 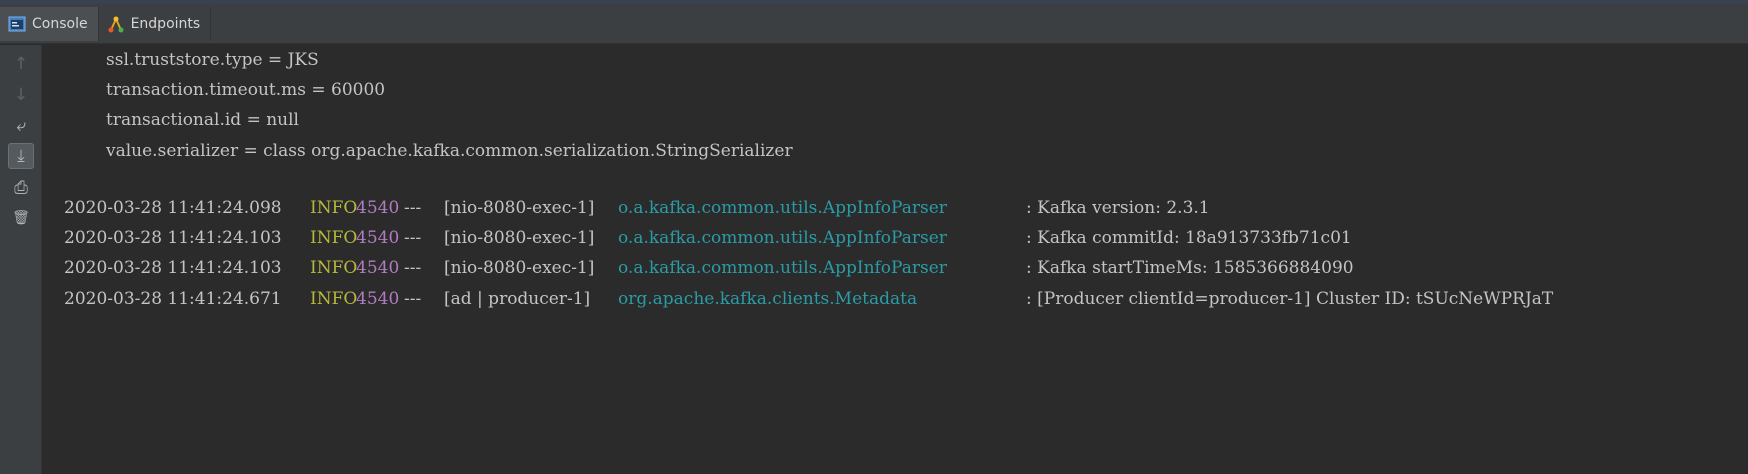 I want to click on log-logger: org.apache.kafka.clients.Metadata, so click(x=768, y=299).